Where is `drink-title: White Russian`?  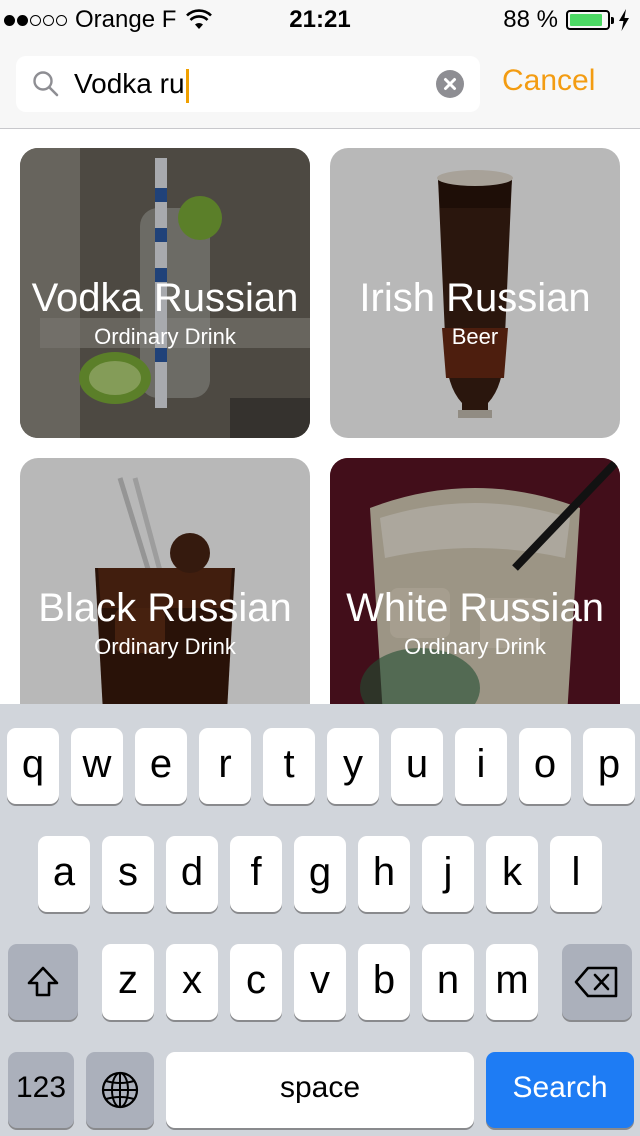
drink-title: White Russian is located at coordinates (475, 608).